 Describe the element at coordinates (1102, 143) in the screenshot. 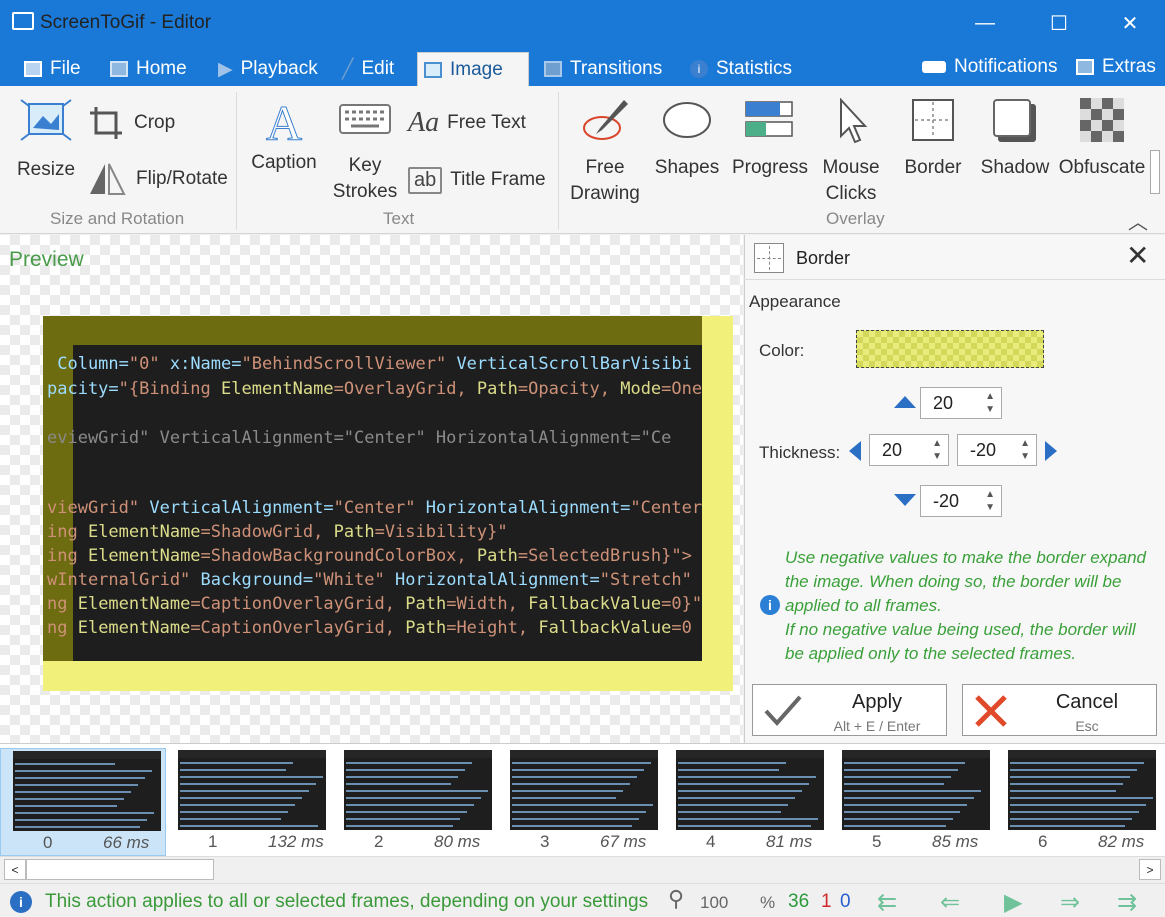

I see `obfuscate-button: Obfuscate` at that location.